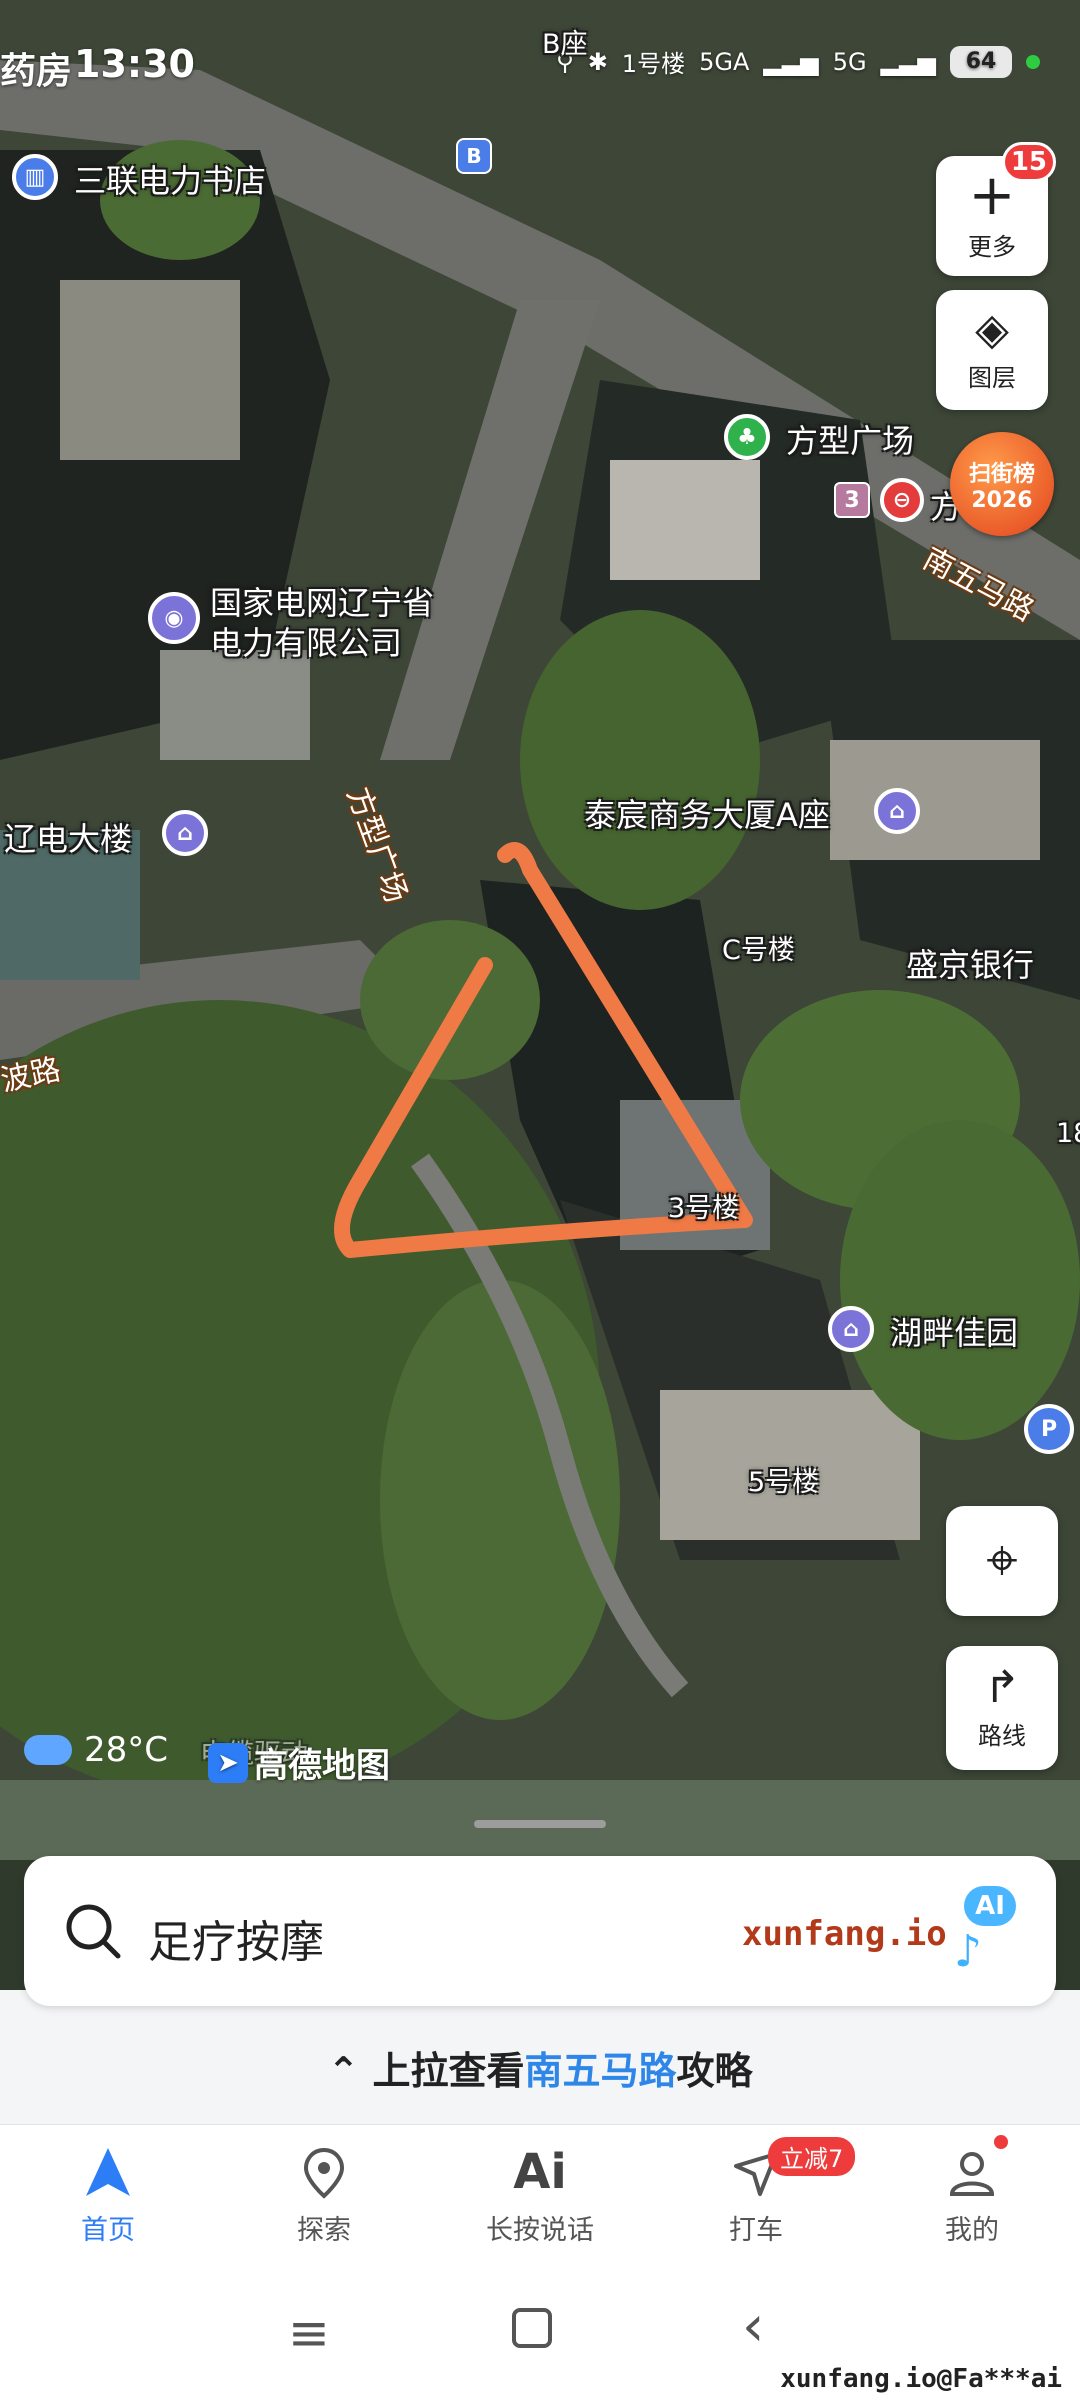  I want to click on street-ranking-badge: 扫街榜 2026, so click(1002, 484).